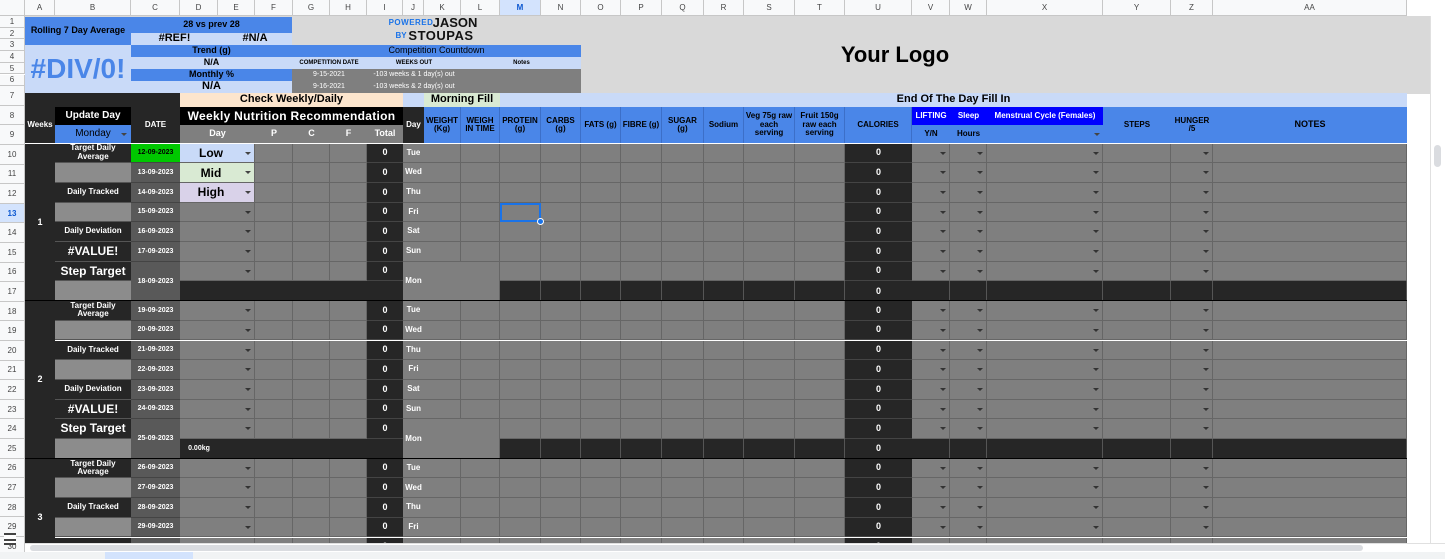  What do you see at coordinates (12, 507) in the screenshot?
I see `row-header-28: 28` at bounding box center [12, 507].